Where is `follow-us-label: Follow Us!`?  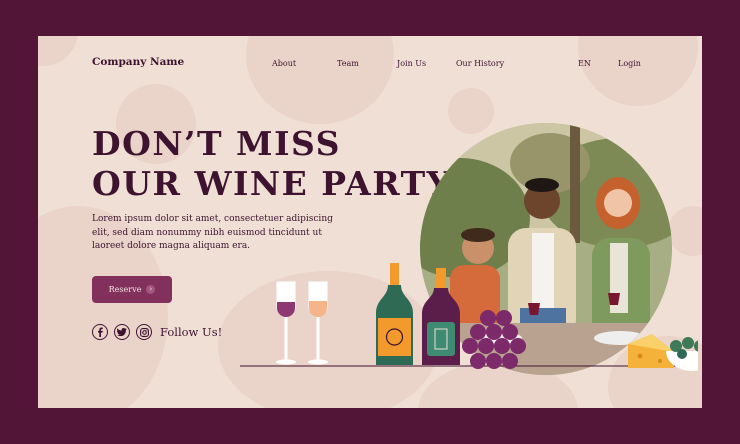
follow-us-label: Follow Us! is located at coordinates (191, 332).